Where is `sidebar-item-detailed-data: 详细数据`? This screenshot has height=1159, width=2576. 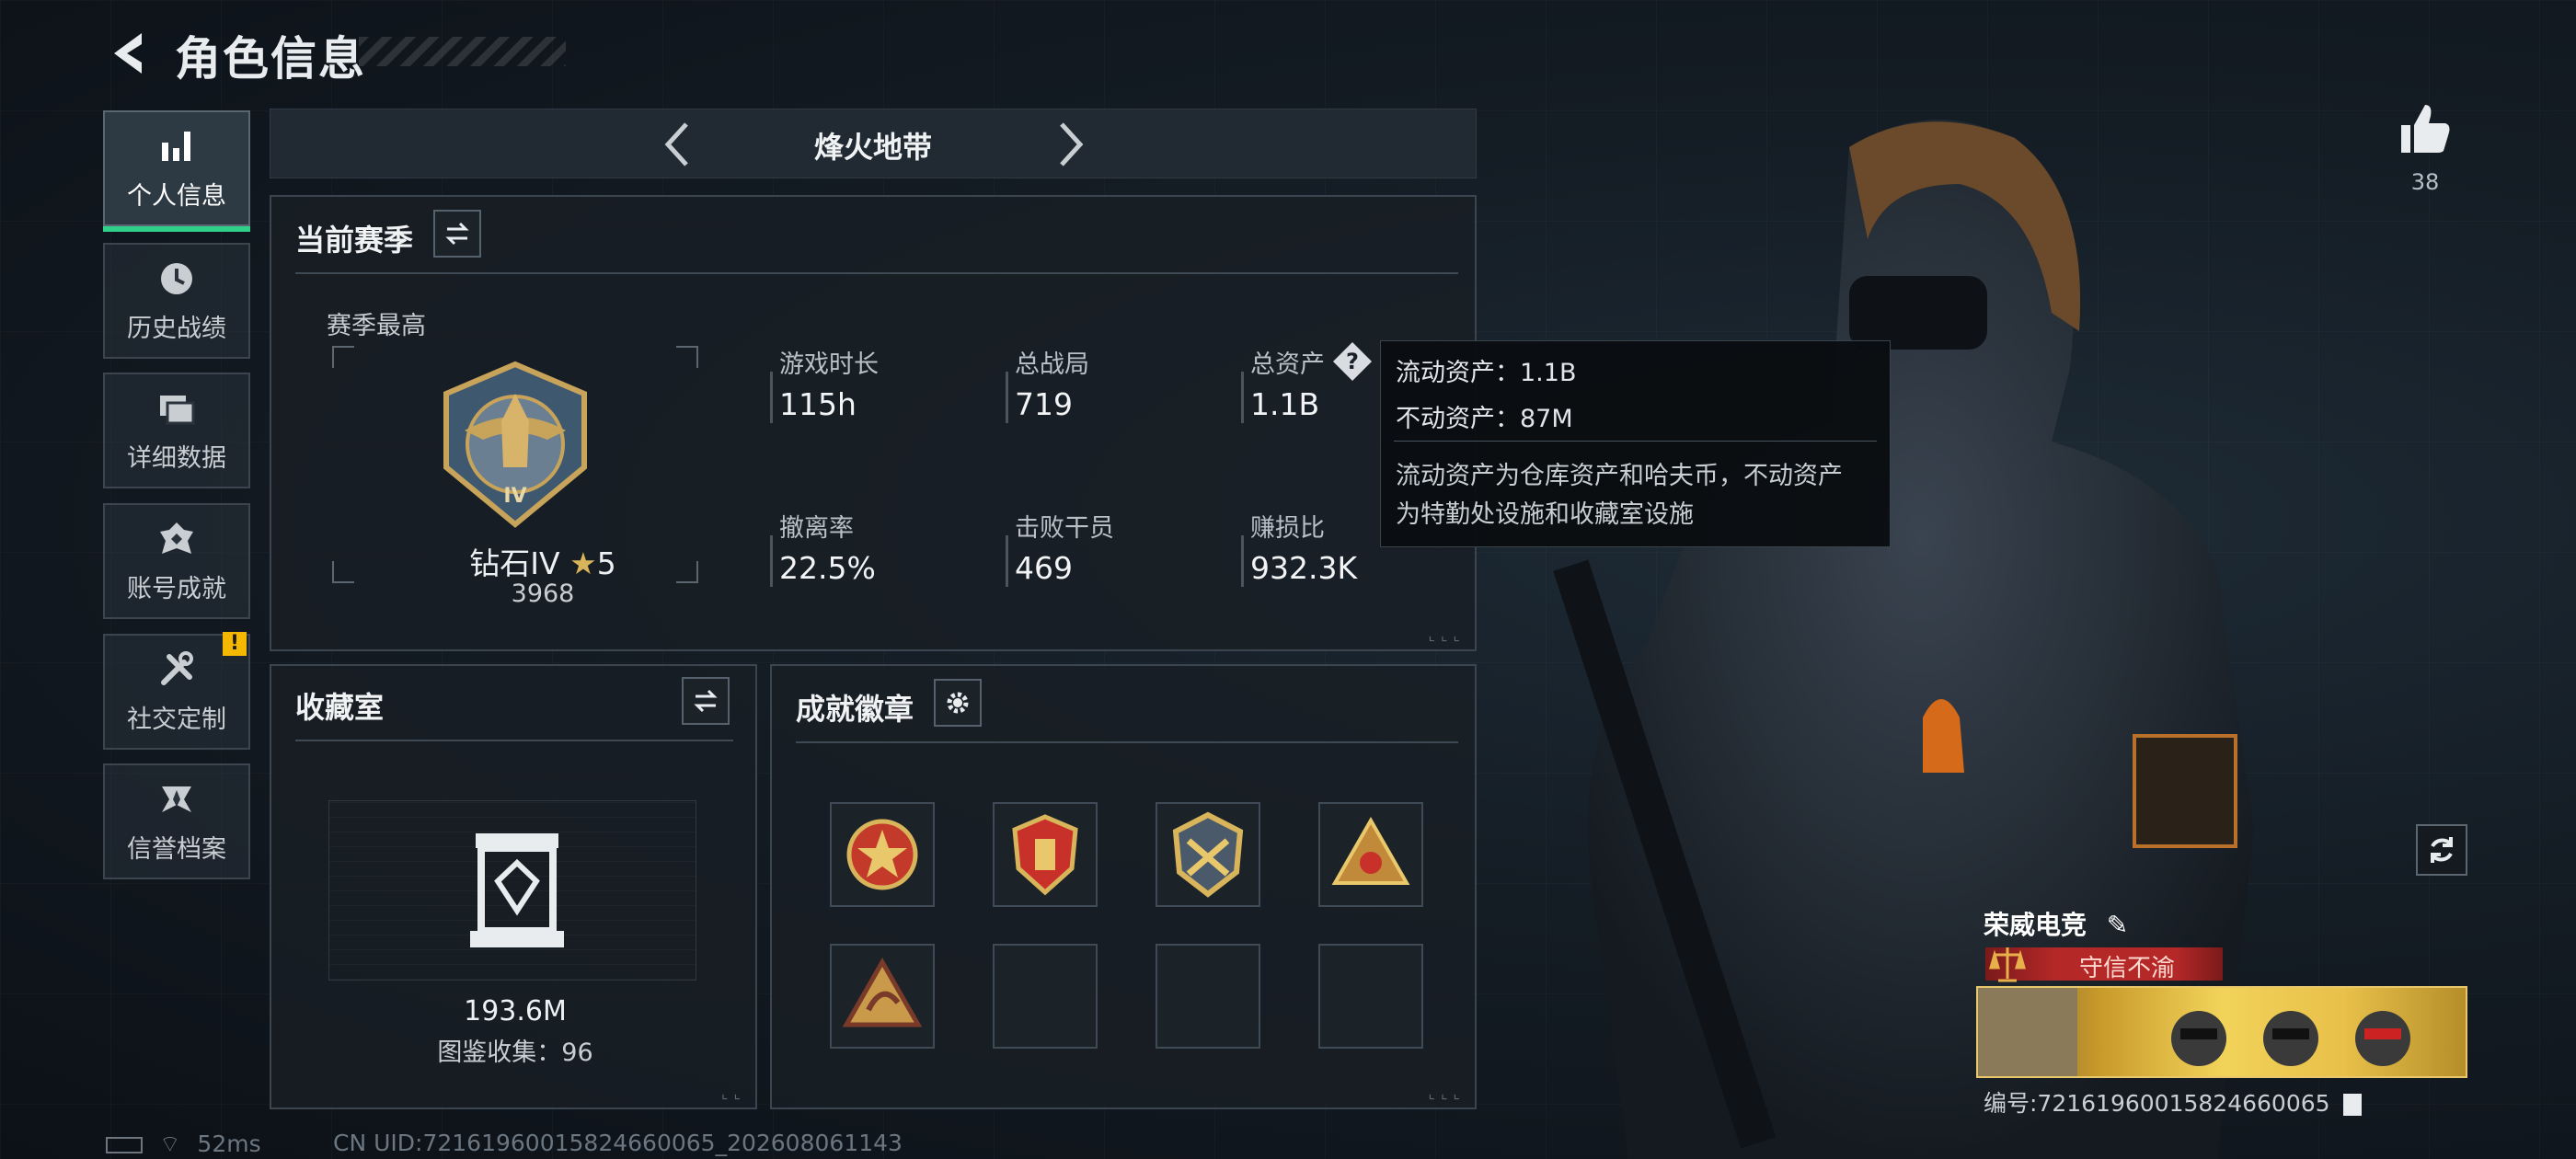
sidebar-item-detailed-data: 详细数据 is located at coordinates (176, 430).